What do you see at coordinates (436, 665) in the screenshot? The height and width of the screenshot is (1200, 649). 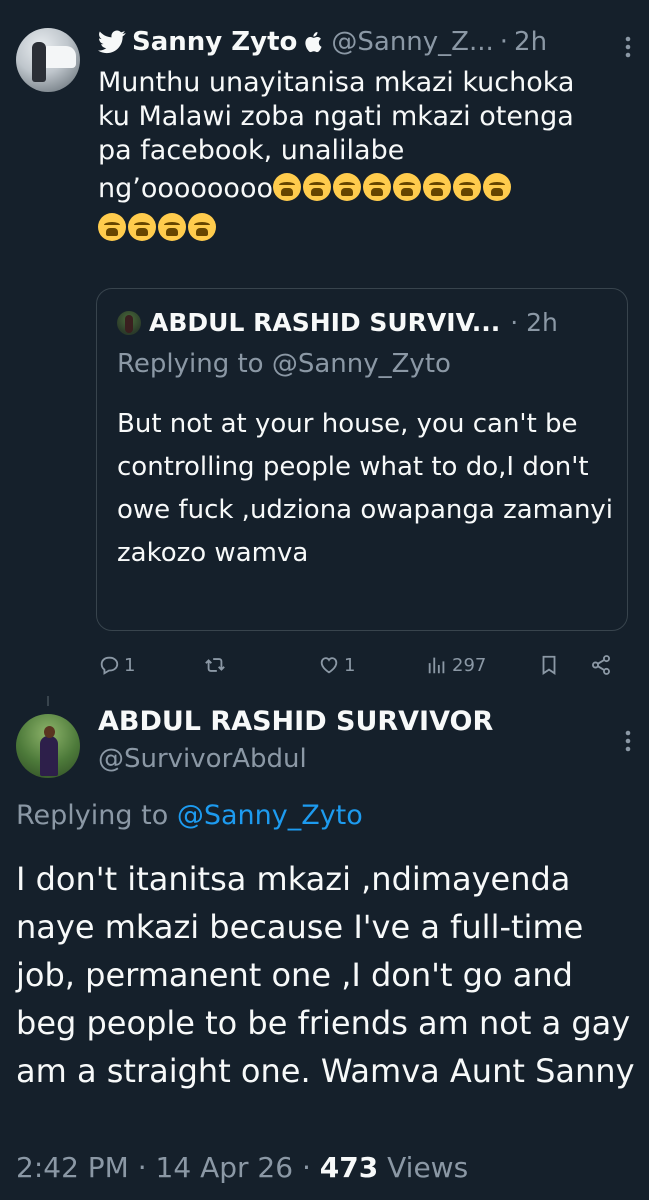 I see `views-chart-icon` at bounding box center [436, 665].